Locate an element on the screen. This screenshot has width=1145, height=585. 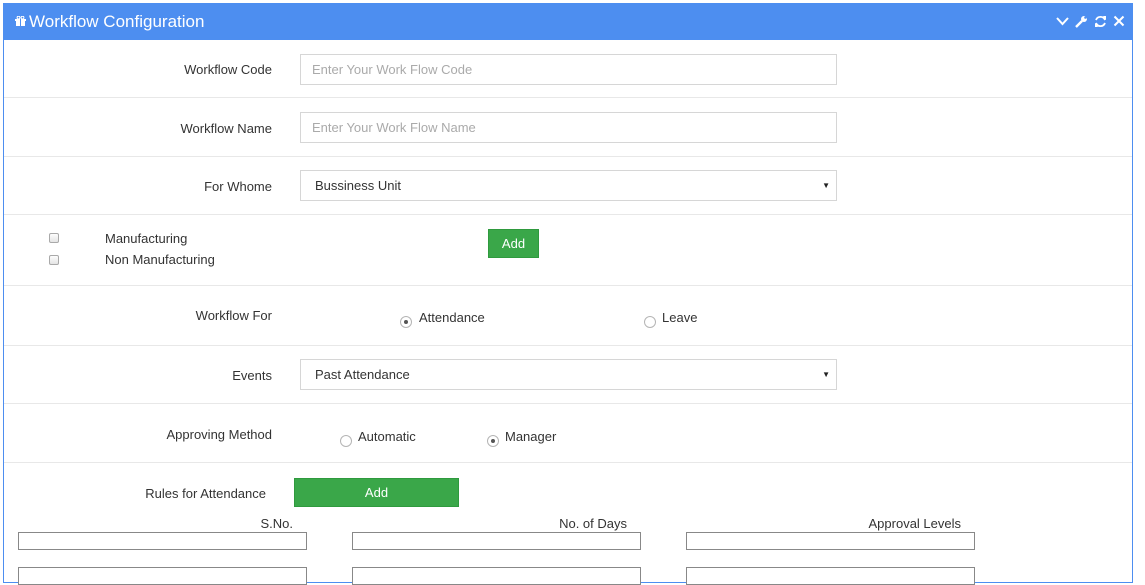
workflow-name-row: Workflow Name is located at coordinates (568, 127).